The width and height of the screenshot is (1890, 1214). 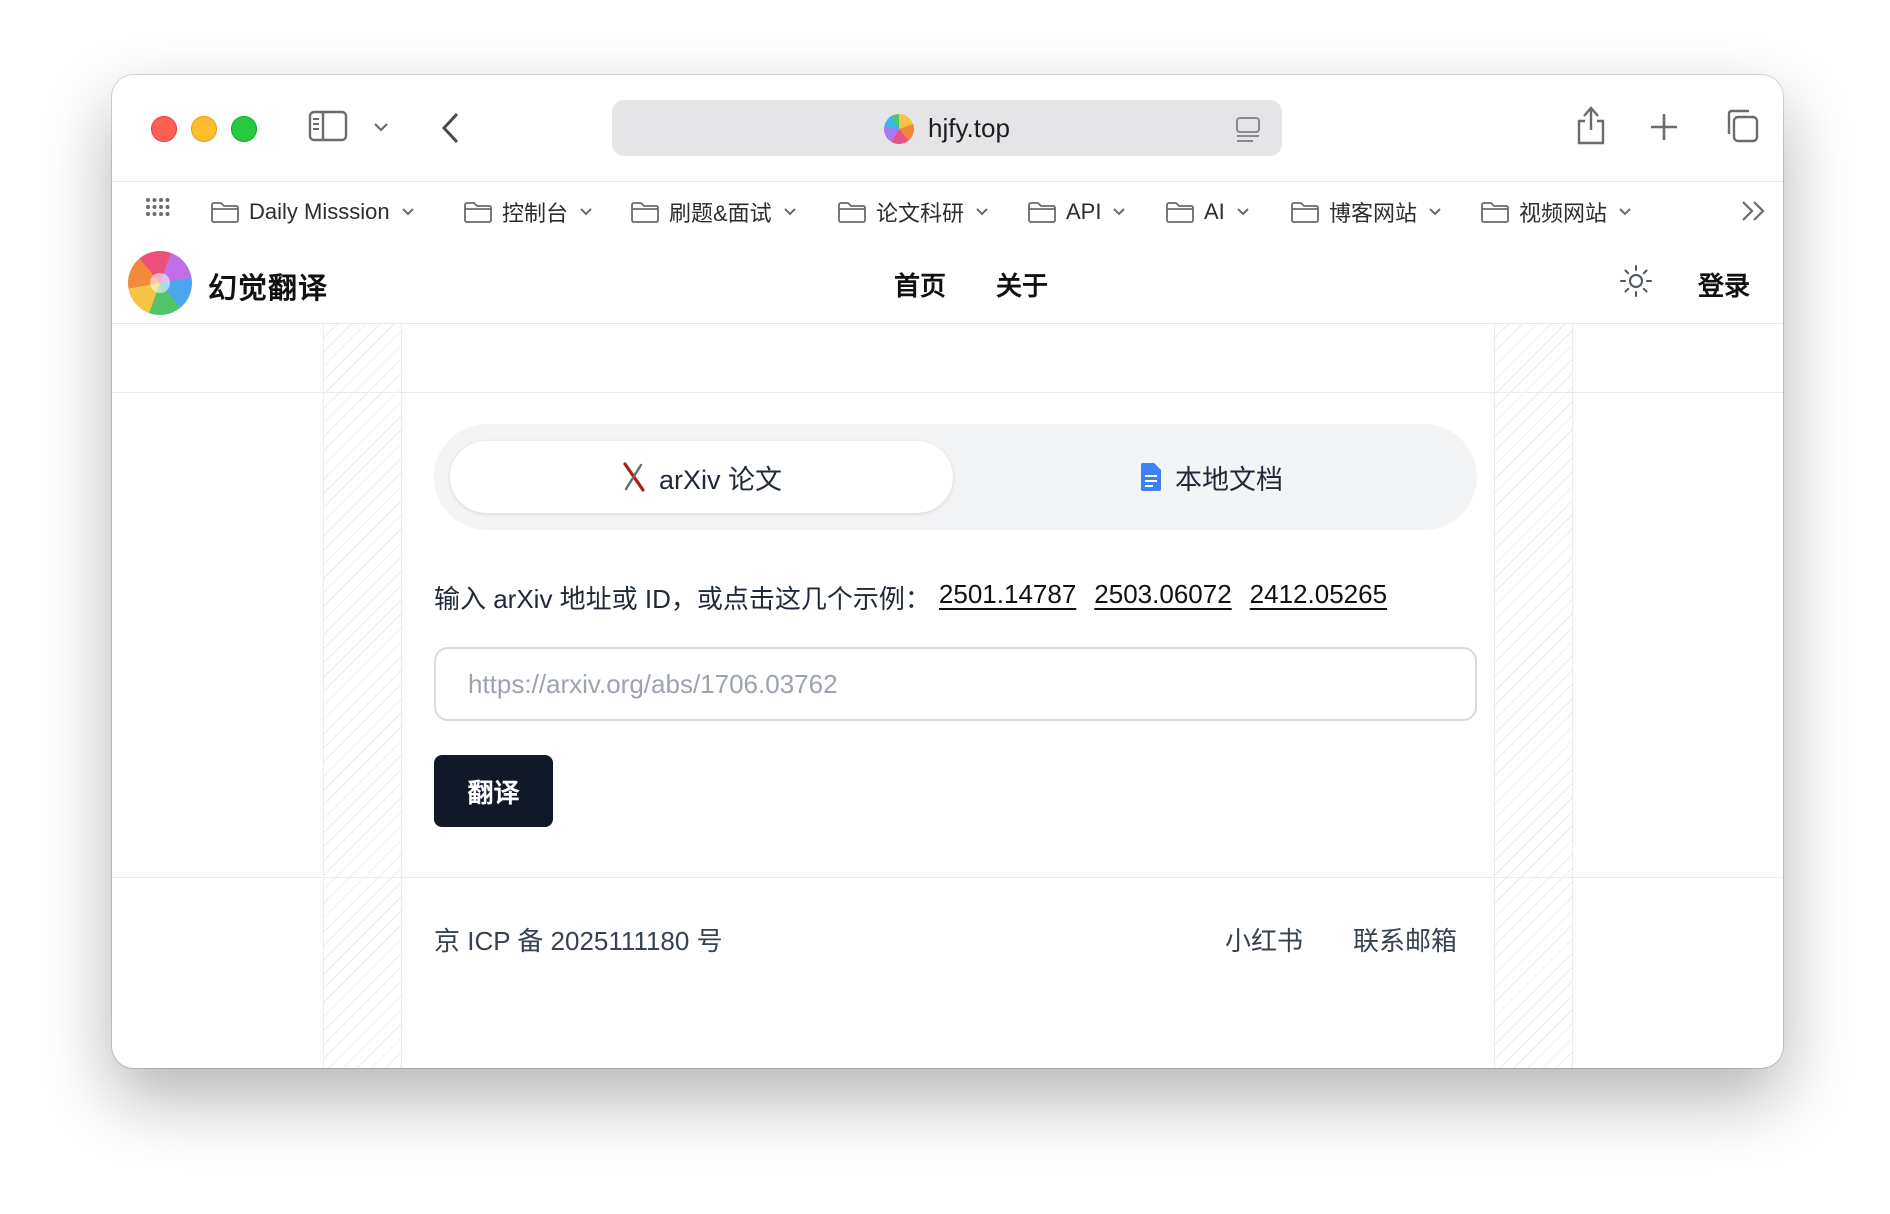 I want to click on bookmark-folder: 视频网站, so click(x=1556, y=212).